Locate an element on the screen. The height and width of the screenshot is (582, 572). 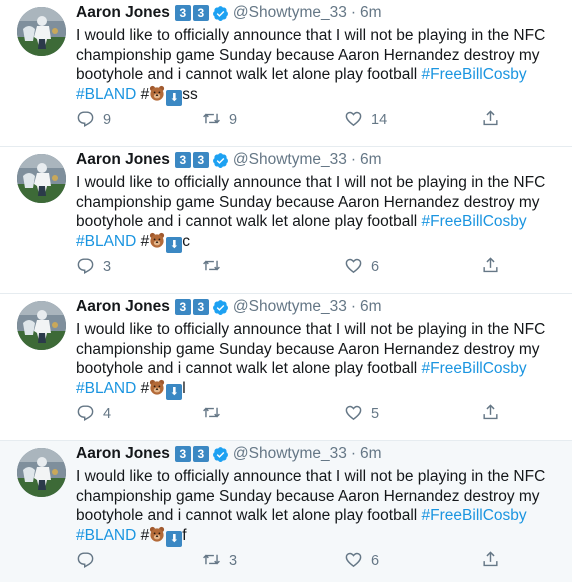
tweet-suffix: c is located at coordinates (186, 241).